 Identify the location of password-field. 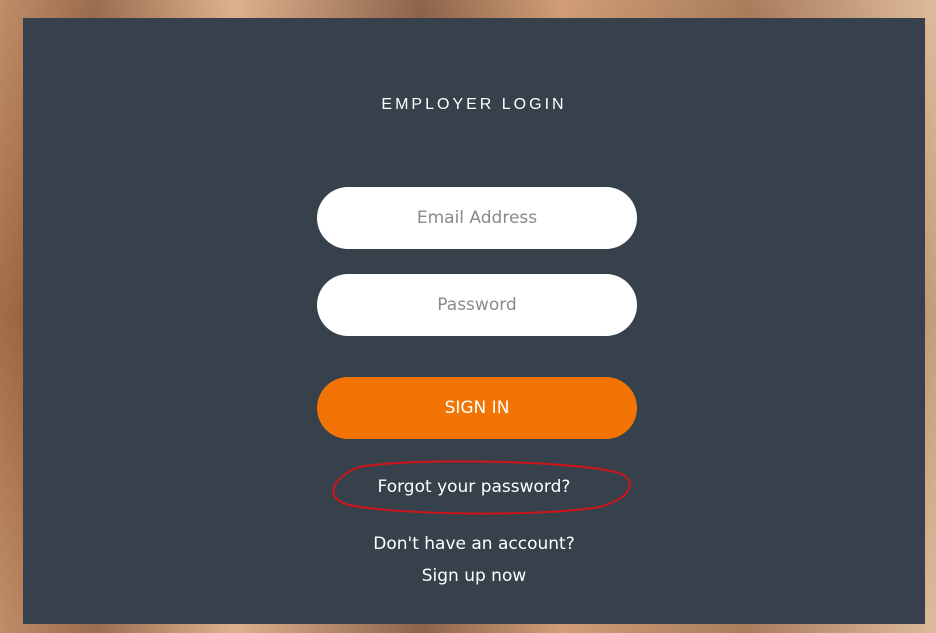
(477, 305).